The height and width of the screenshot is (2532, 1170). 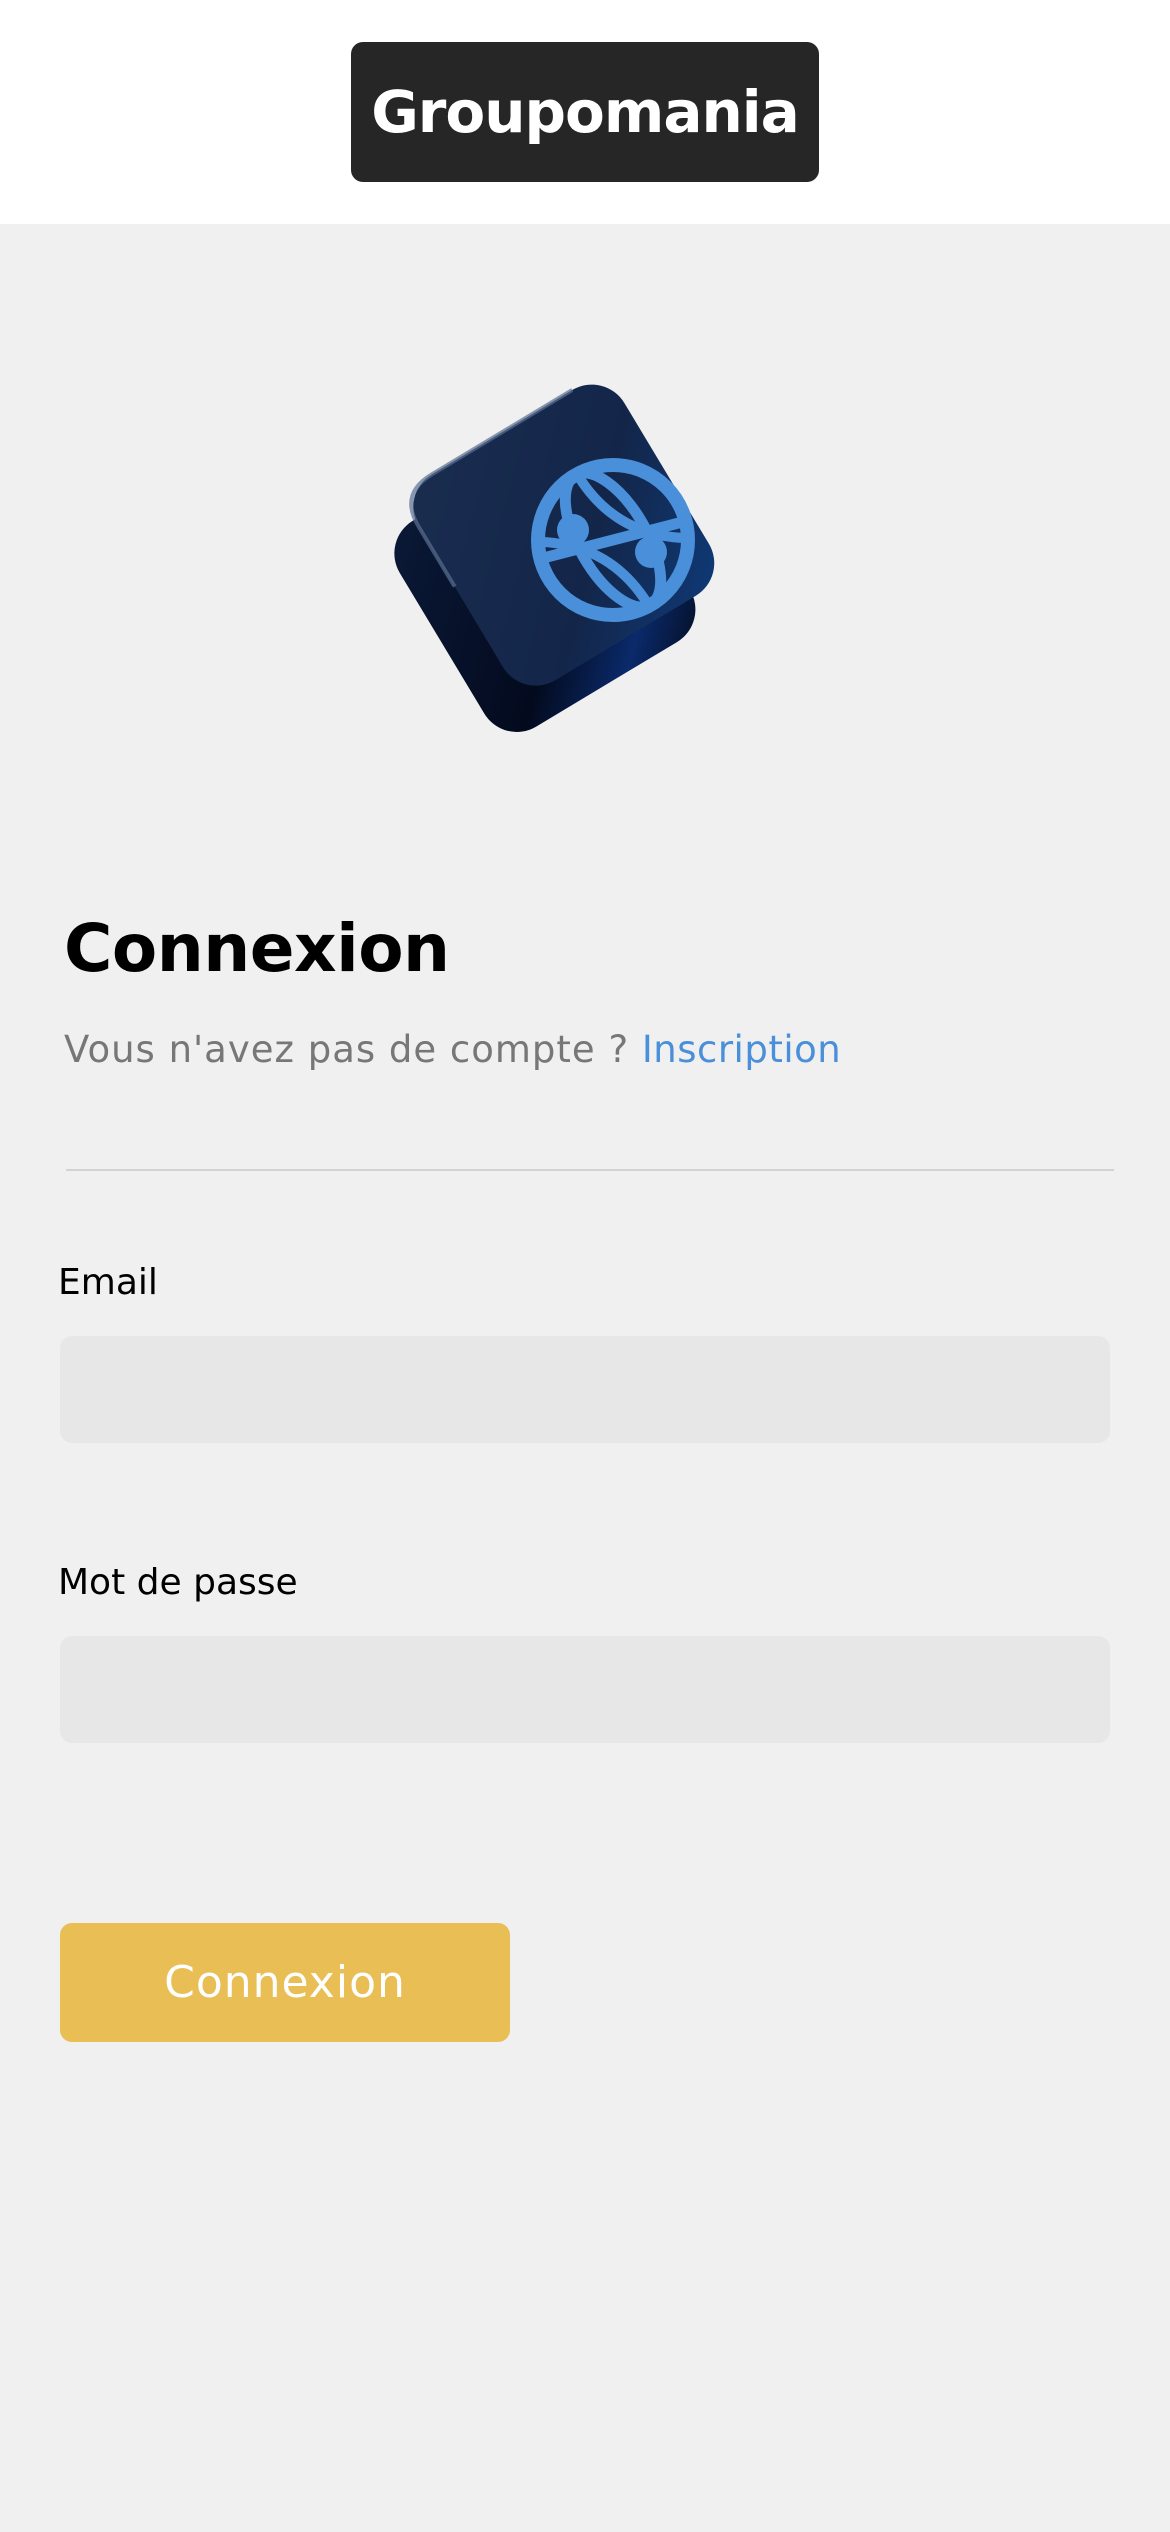 What do you see at coordinates (741, 1049) in the screenshot?
I see `signup-link: Inscription` at bounding box center [741, 1049].